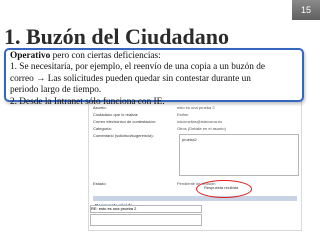 This screenshot has height=240, width=320. Describe the element at coordinates (30, 56) in the screenshot. I see `callout-bold-word: Operativo` at that location.